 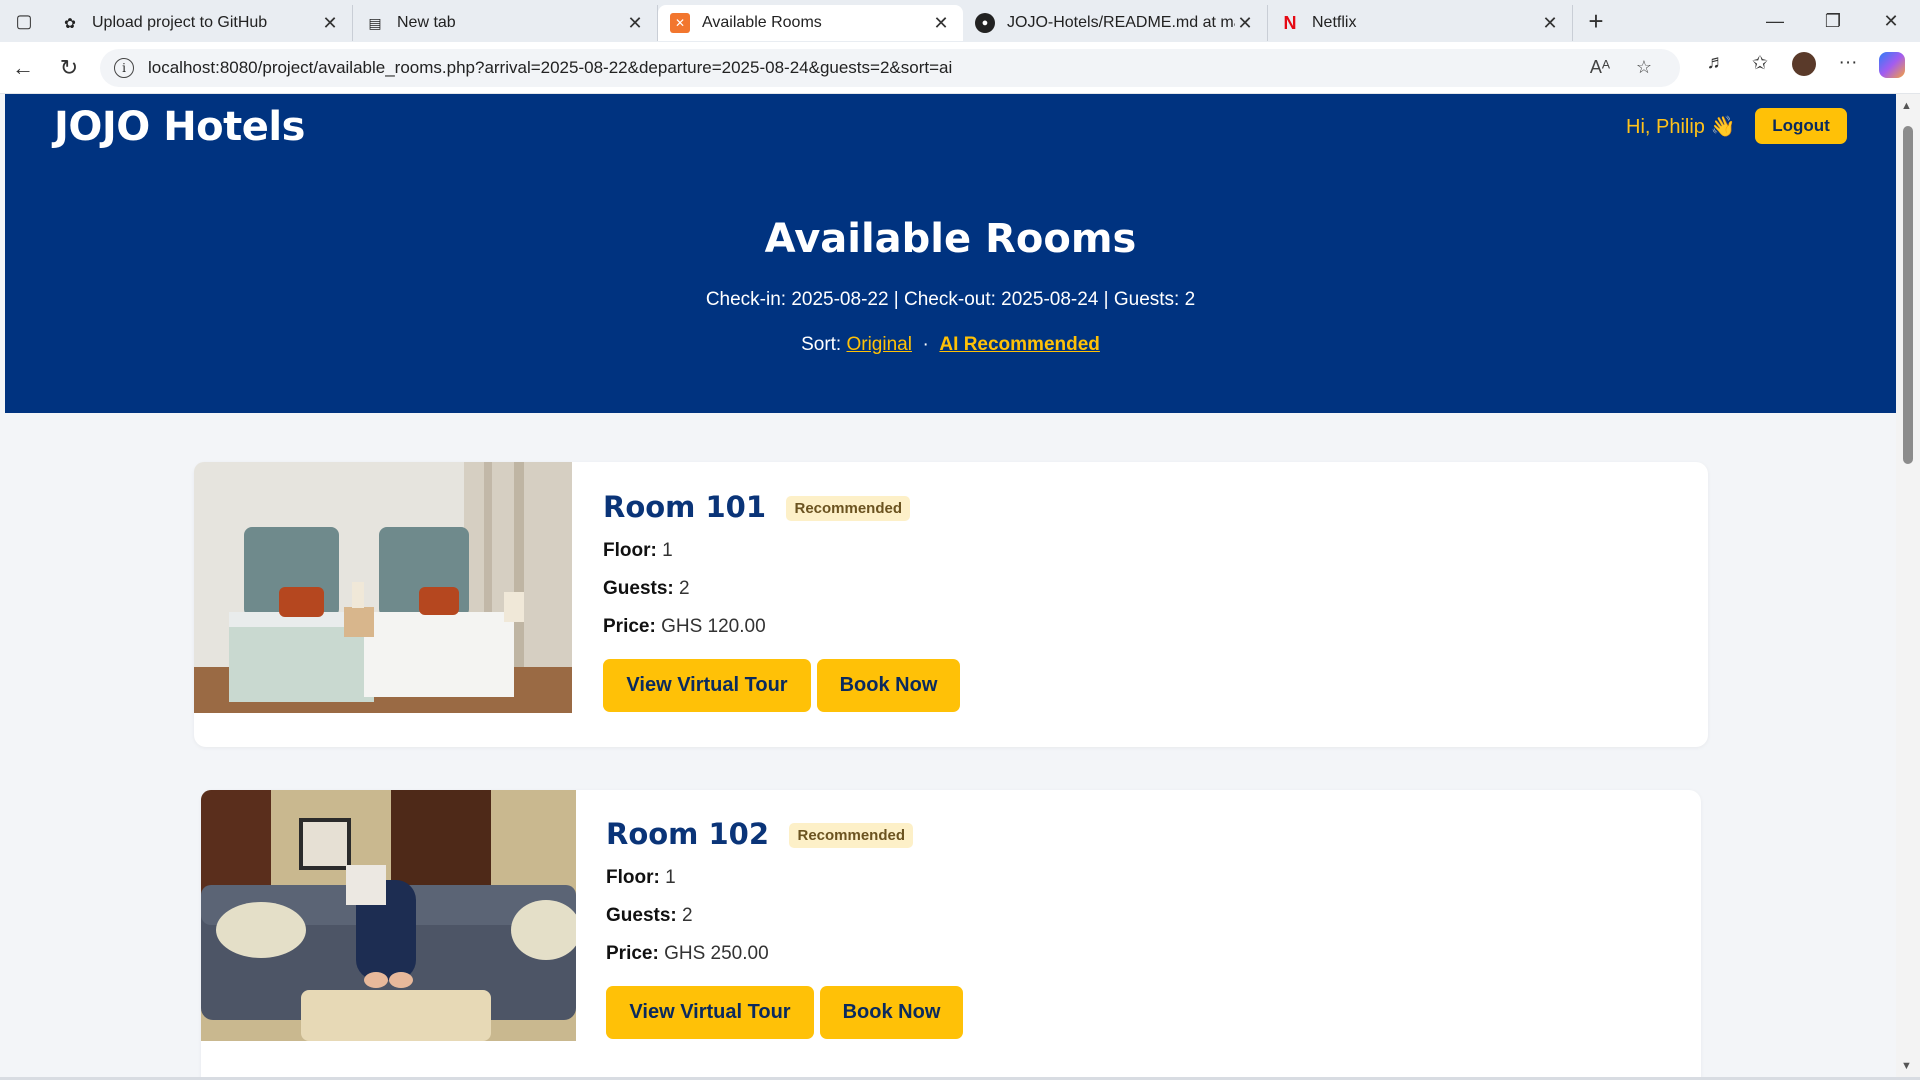 What do you see at coordinates (762, 22) in the screenshot?
I see `tab-title: Available Rooms` at bounding box center [762, 22].